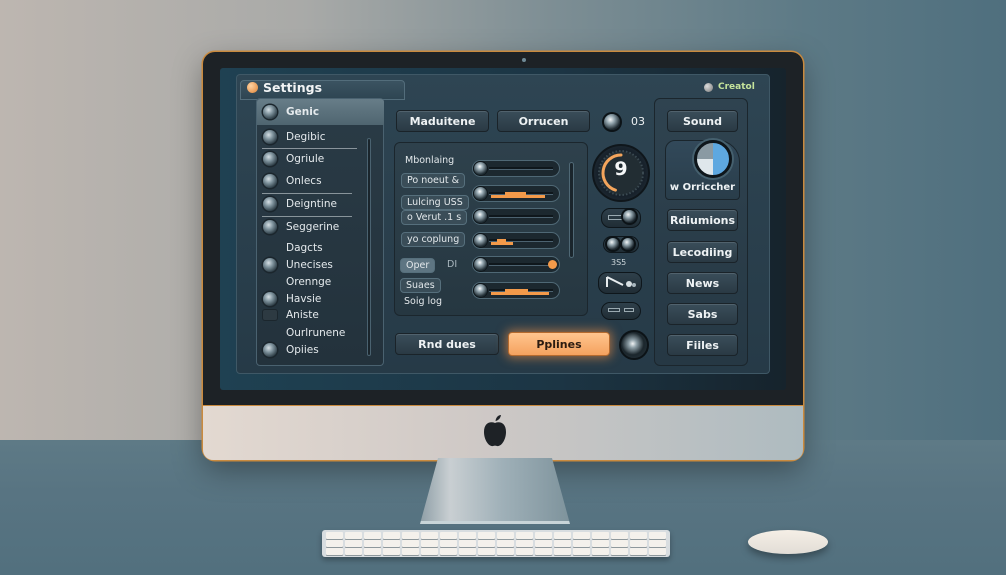  Describe the element at coordinates (291, 315) in the screenshot. I see `sidebar-item: Aniste` at that location.